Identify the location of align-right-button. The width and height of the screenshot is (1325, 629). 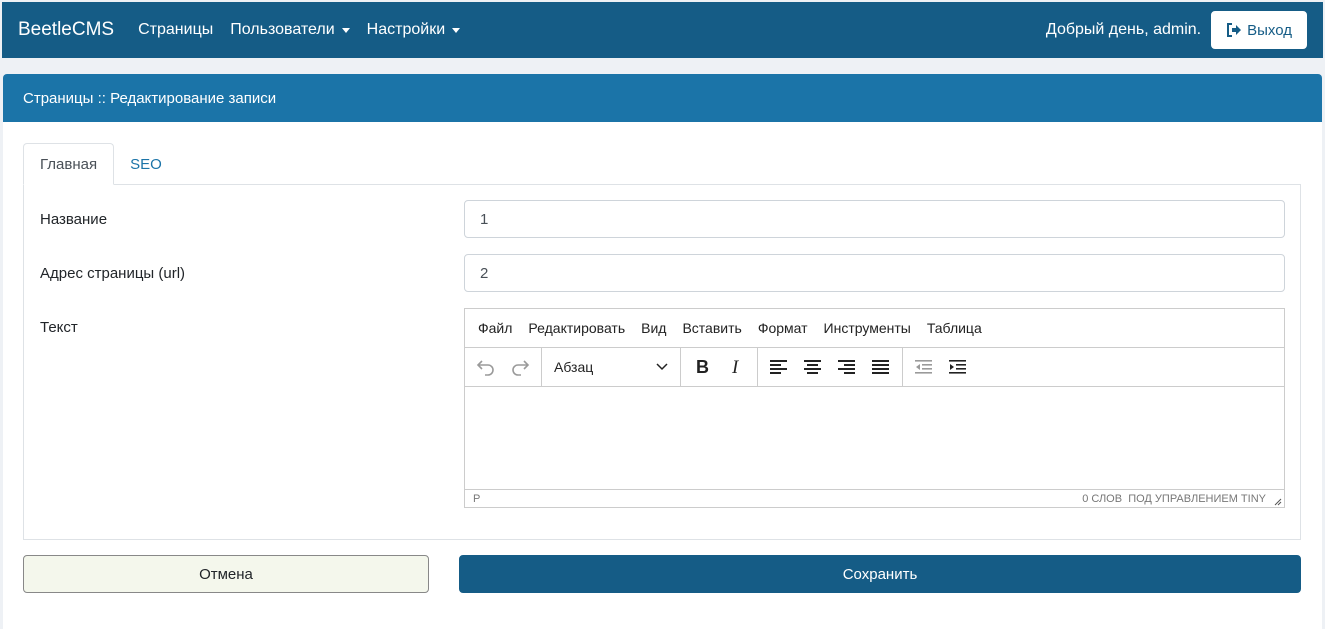
(847, 367).